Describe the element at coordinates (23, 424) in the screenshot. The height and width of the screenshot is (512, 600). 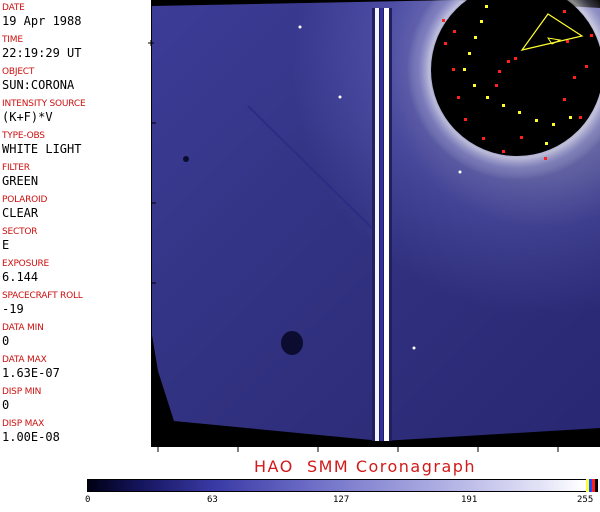
I see `meta-label: DISP MAX` at that location.